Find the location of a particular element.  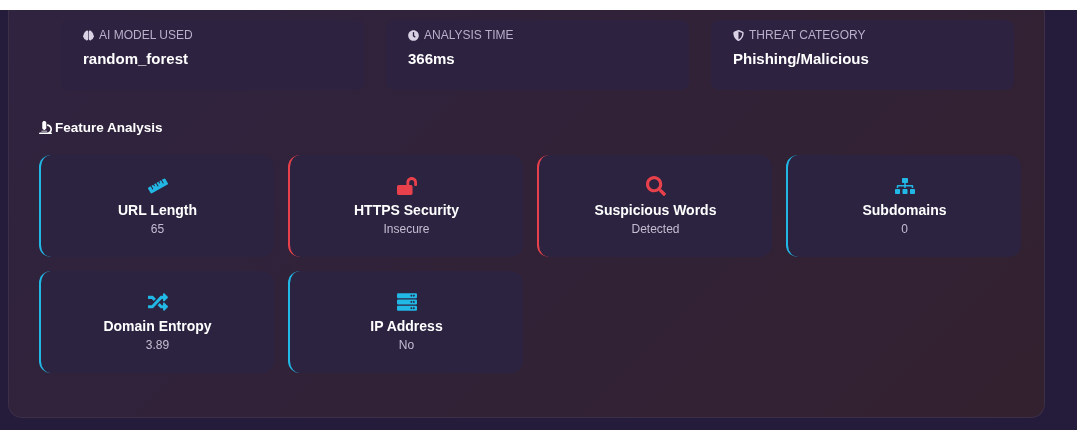

feature-name: Suspicious Words is located at coordinates (655, 210).